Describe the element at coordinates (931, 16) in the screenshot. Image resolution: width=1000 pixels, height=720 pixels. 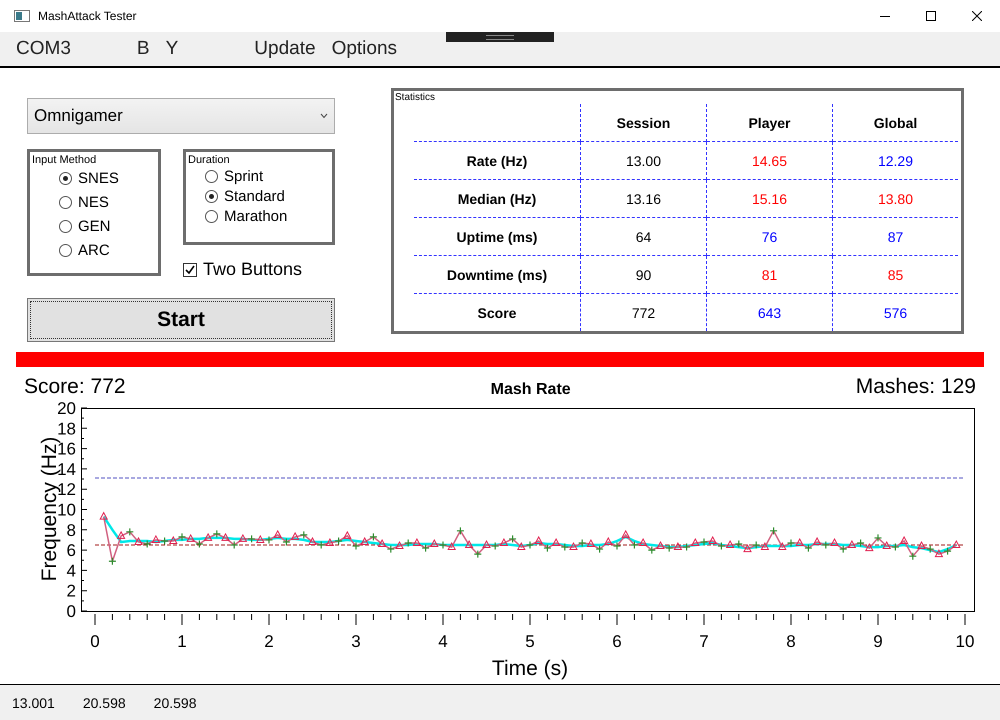
I see `maximize-icon` at that location.